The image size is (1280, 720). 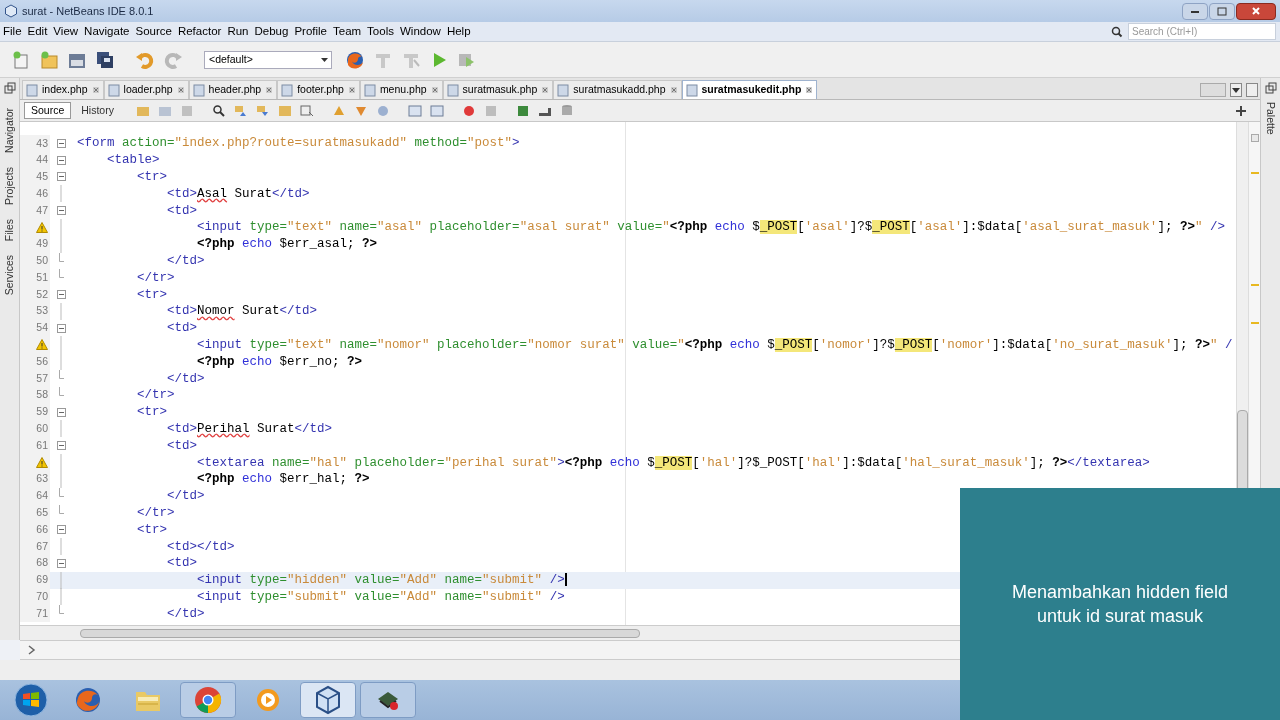 I want to click on code-line: <input type="submit" value="Add" name="submit" />, so click(x=380, y=596).